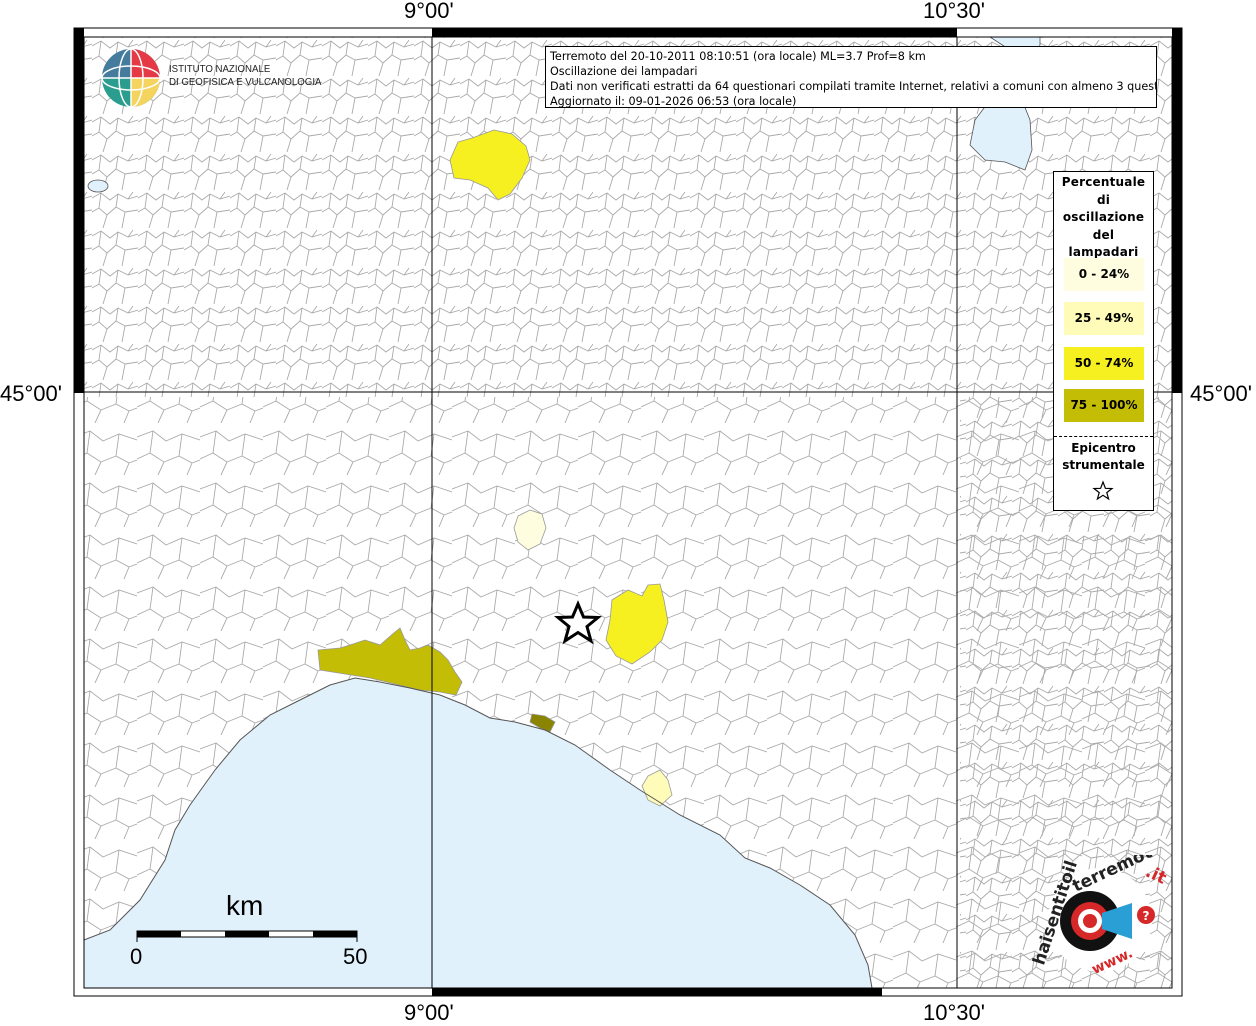  Describe the element at coordinates (1104, 405) in the screenshot. I see `legend-item-75-100: 75 - 100%` at that location.